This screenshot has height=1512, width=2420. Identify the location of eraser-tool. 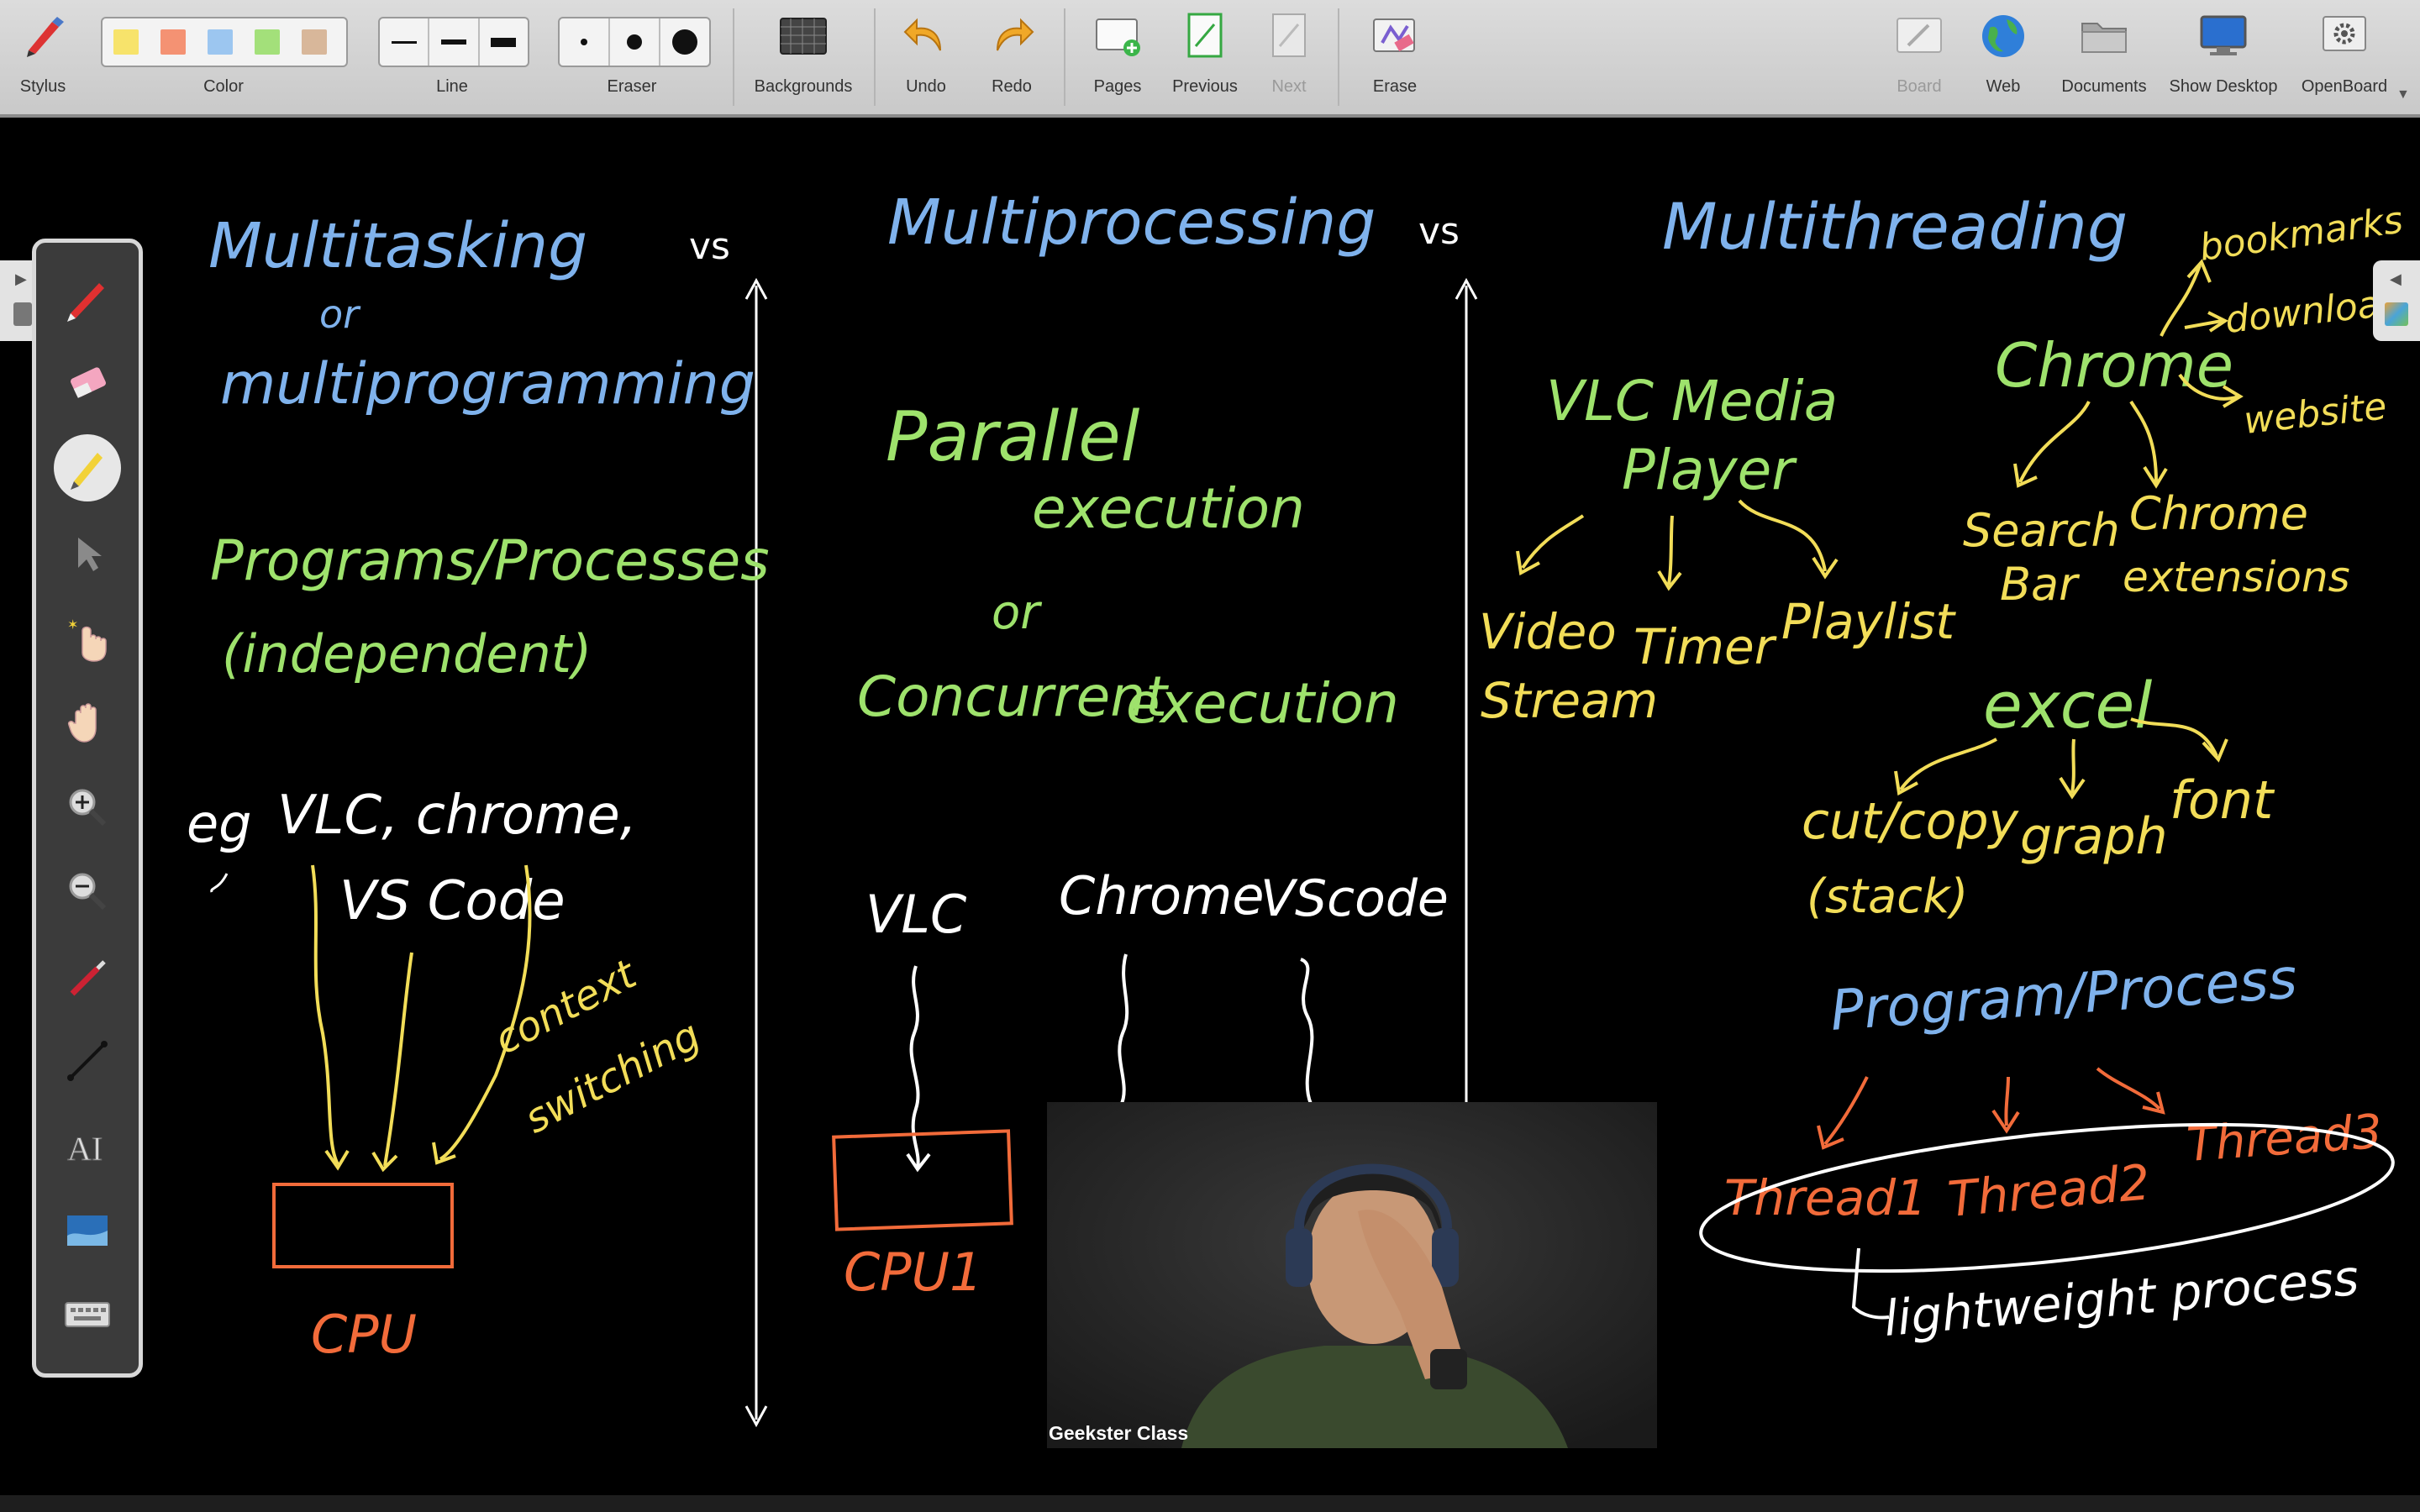
(87, 382).